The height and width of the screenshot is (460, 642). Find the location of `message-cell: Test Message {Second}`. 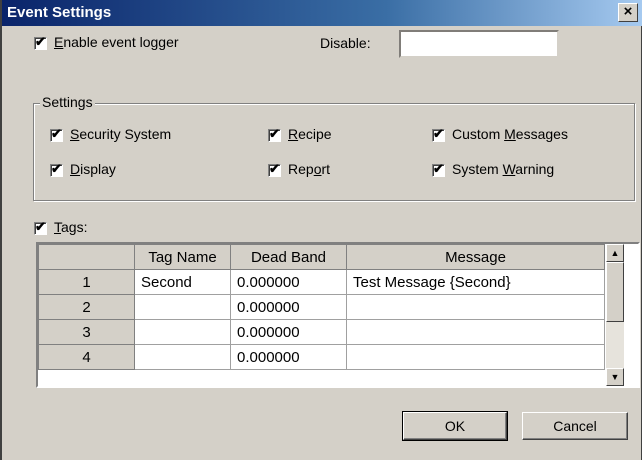

message-cell: Test Message {Second} is located at coordinates (475, 282).